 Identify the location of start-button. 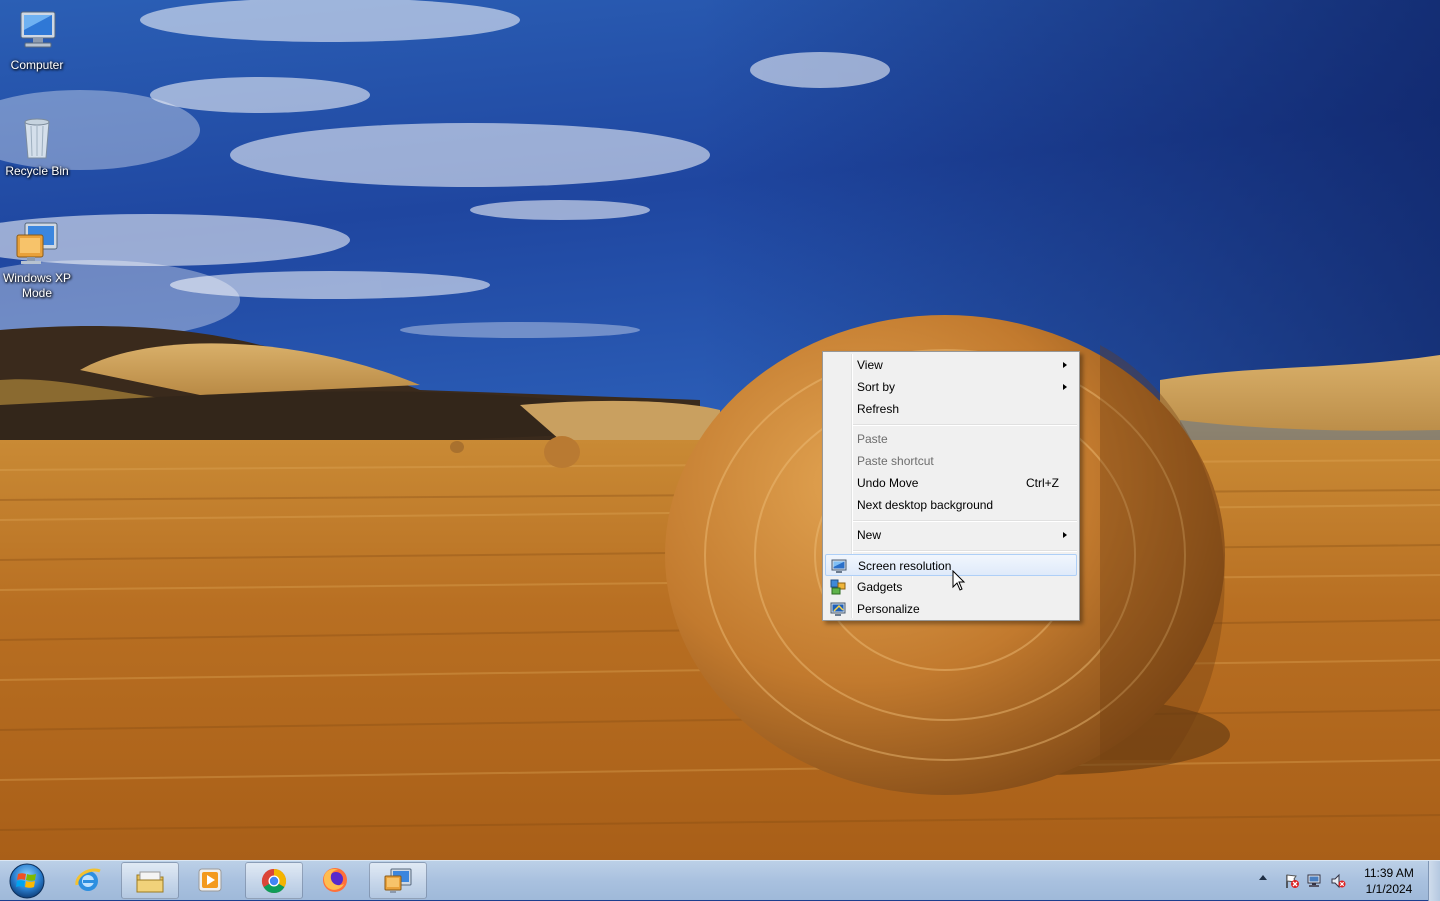
(27, 881).